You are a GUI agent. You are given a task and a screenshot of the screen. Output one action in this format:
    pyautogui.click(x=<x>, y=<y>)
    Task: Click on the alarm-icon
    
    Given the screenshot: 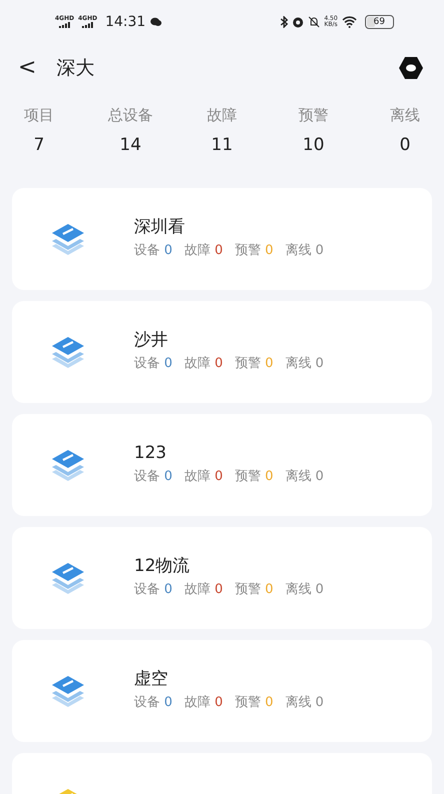 What is the action you would take?
    pyautogui.click(x=298, y=22)
    